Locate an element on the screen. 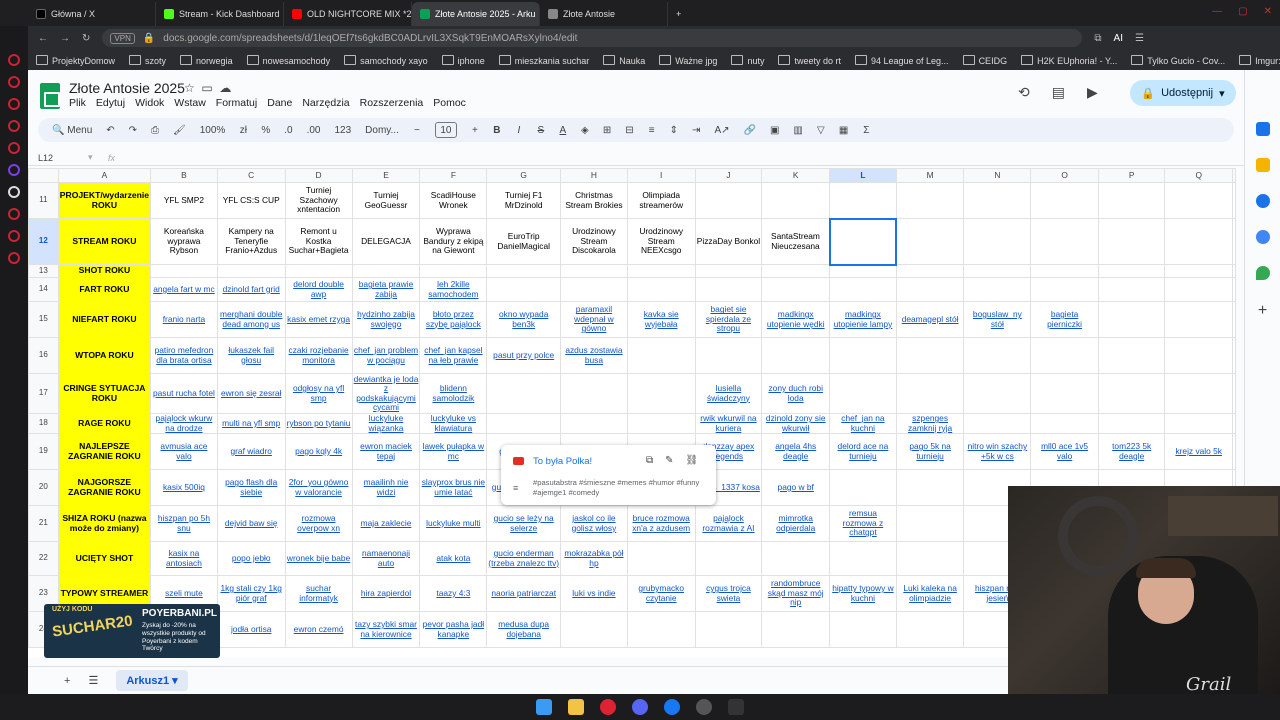 This screenshot has height=720, width=1280. clip-link-cell: taazy 4:3 is located at coordinates (453, 593).